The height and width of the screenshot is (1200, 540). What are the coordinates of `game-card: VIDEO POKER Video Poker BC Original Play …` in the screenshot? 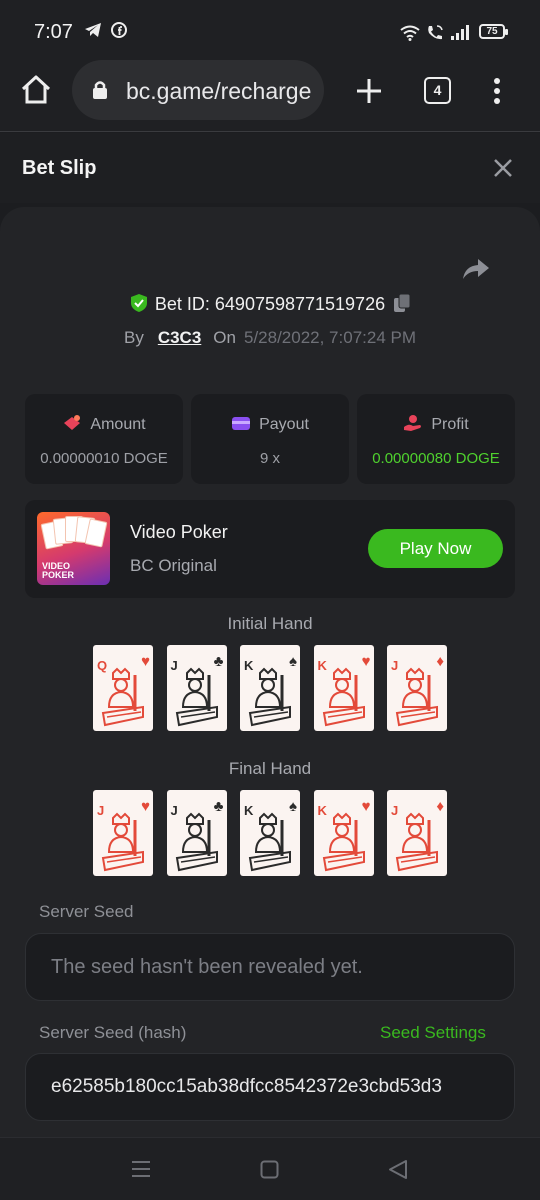 It's located at (270, 549).